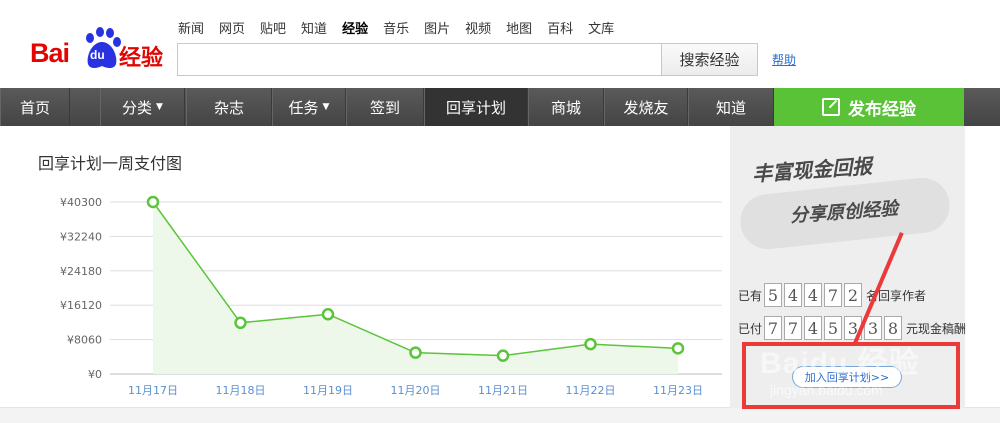  What do you see at coordinates (81, 202) in the screenshot?
I see `y-tick-label: ¥40300` at bounding box center [81, 202].